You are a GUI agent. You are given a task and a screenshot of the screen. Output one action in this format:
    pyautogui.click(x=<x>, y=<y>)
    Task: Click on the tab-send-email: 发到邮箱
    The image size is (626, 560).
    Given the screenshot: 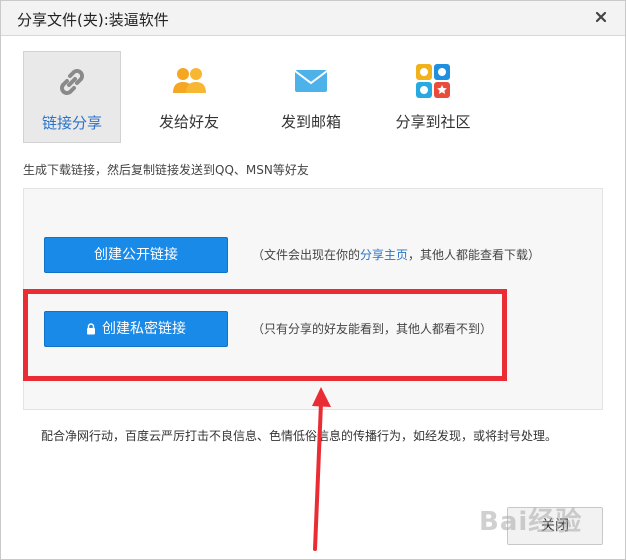 What is the action you would take?
    pyautogui.click(x=311, y=96)
    